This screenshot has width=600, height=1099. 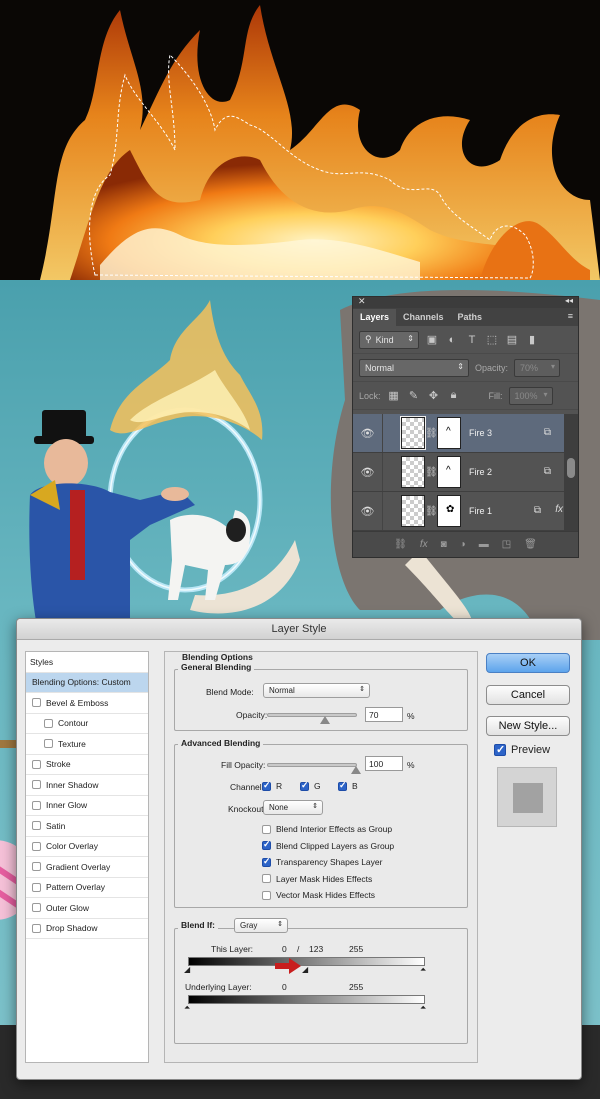 I want to click on lock-transparent-icon: ▦, so click(x=394, y=396).